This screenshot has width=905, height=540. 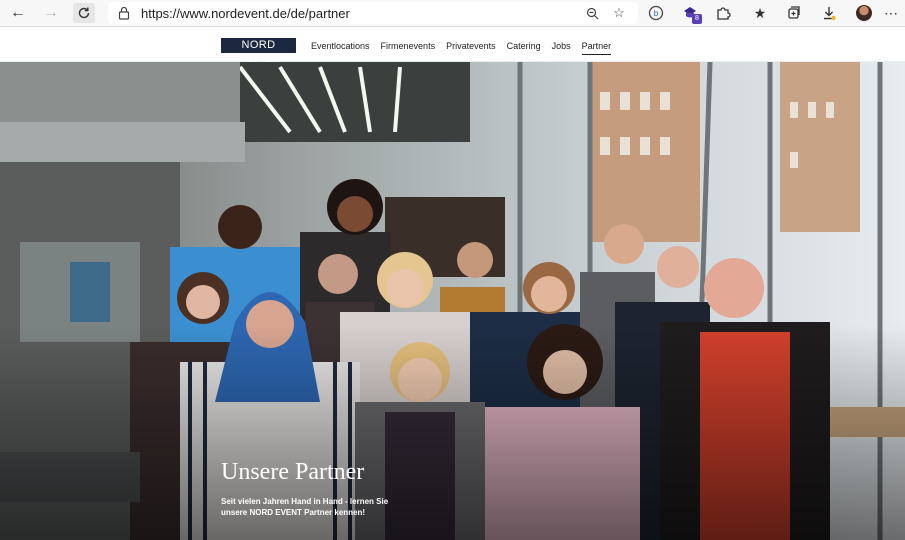 I want to click on svg-text: b, so click(x=656, y=13).